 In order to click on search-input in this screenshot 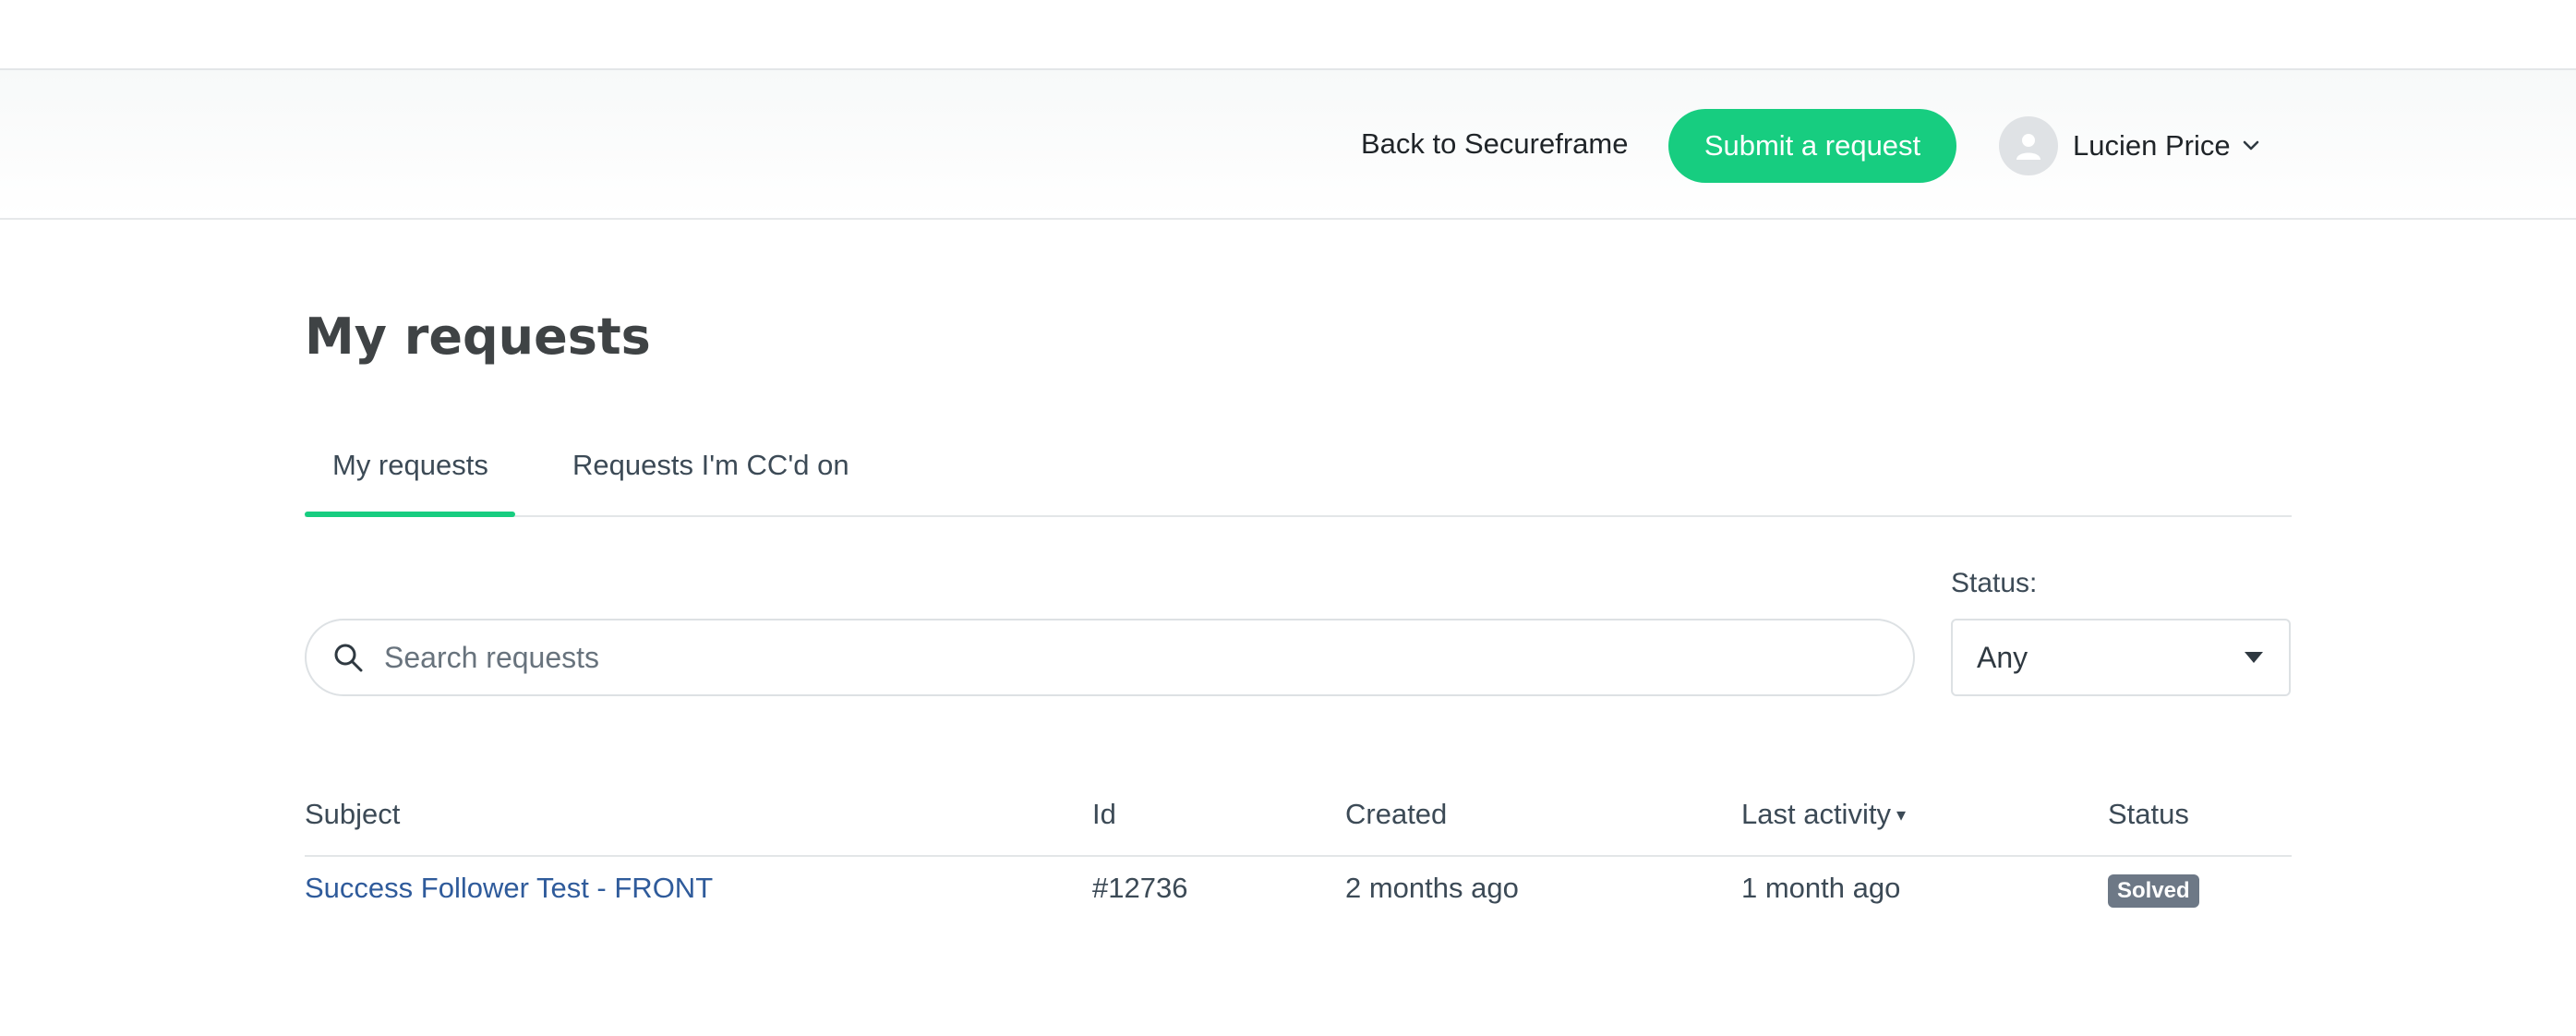, I will do `click(1121, 657)`.